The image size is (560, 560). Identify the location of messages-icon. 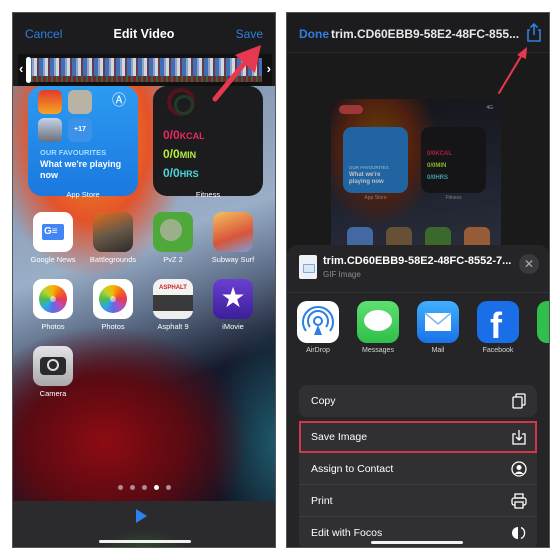
(378, 322).